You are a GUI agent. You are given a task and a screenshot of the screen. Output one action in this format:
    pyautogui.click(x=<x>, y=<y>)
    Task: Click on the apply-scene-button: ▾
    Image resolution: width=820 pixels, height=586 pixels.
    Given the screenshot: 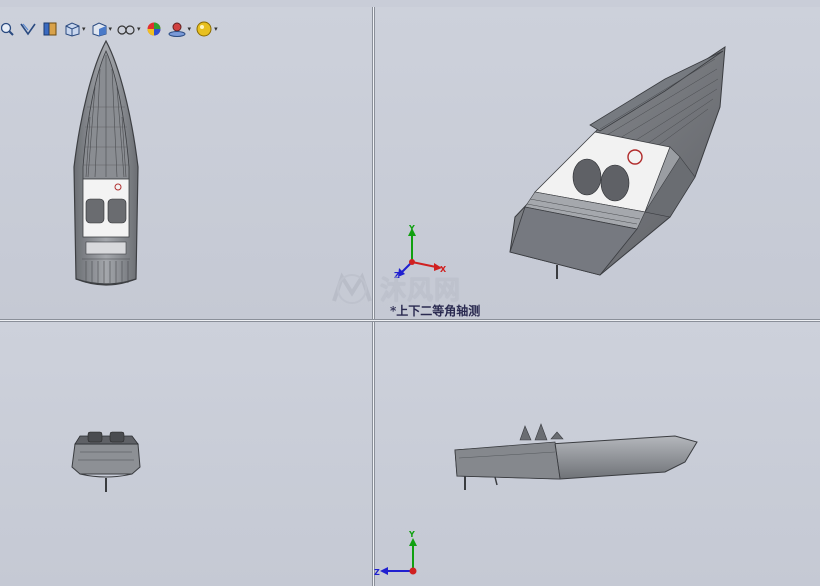 What is the action you would take?
    pyautogui.click(x=179, y=29)
    